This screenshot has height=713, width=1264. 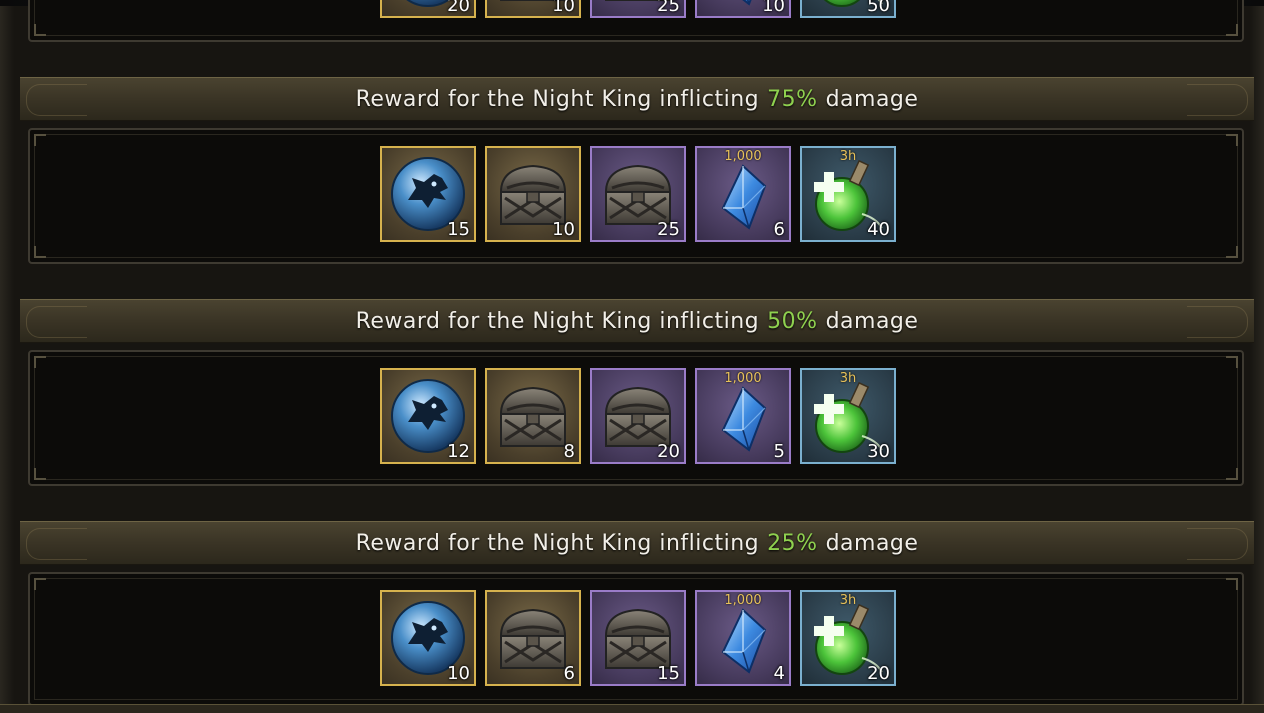 I want to click on reward-items-row: 15 10 25 1,000 6 3h 40, so click(x=638, y=194).